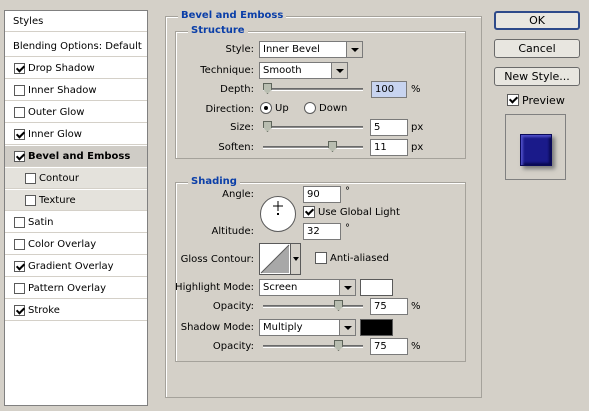 Image resolution: width=589 pixels, height=411 pixels. Describe the element at coordinates (19, 310) in the screenshot. I see `stroke-checkbox` at that location.